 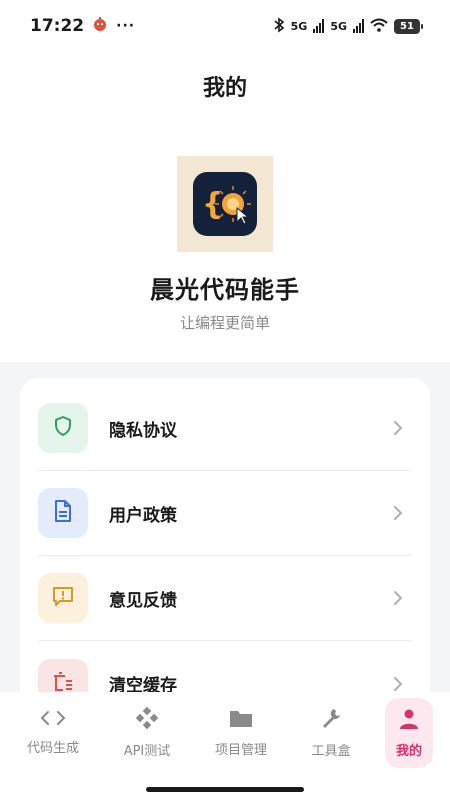 What do you see at coordinates (331, 751) in the screenshot?
I see `tab-label: 工具盒` at bounding box center [331, 751].